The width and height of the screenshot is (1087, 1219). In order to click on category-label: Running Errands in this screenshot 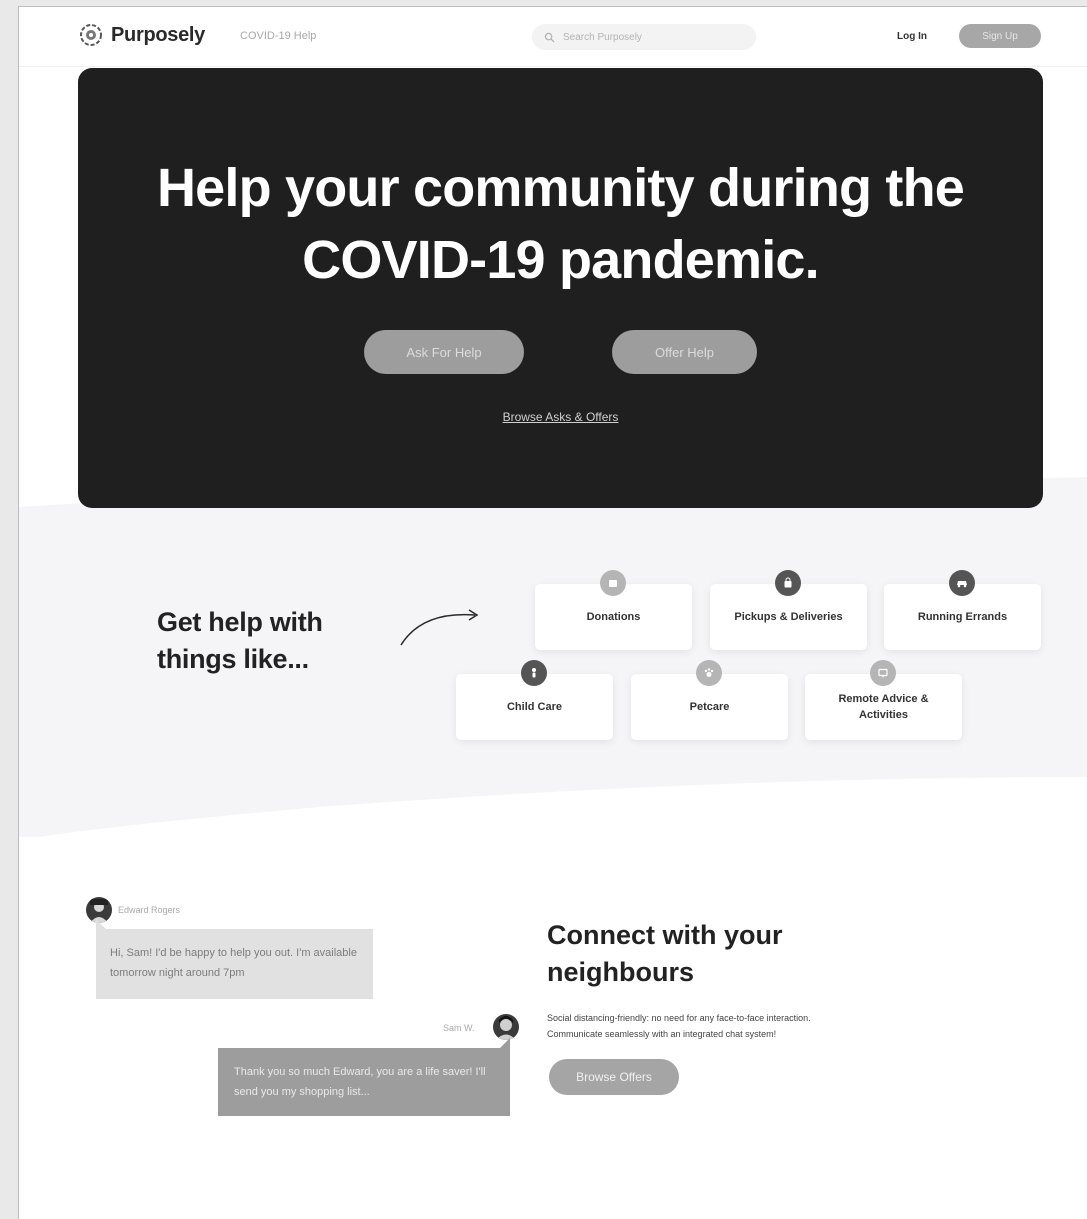, I will do `click(962, 617)`.